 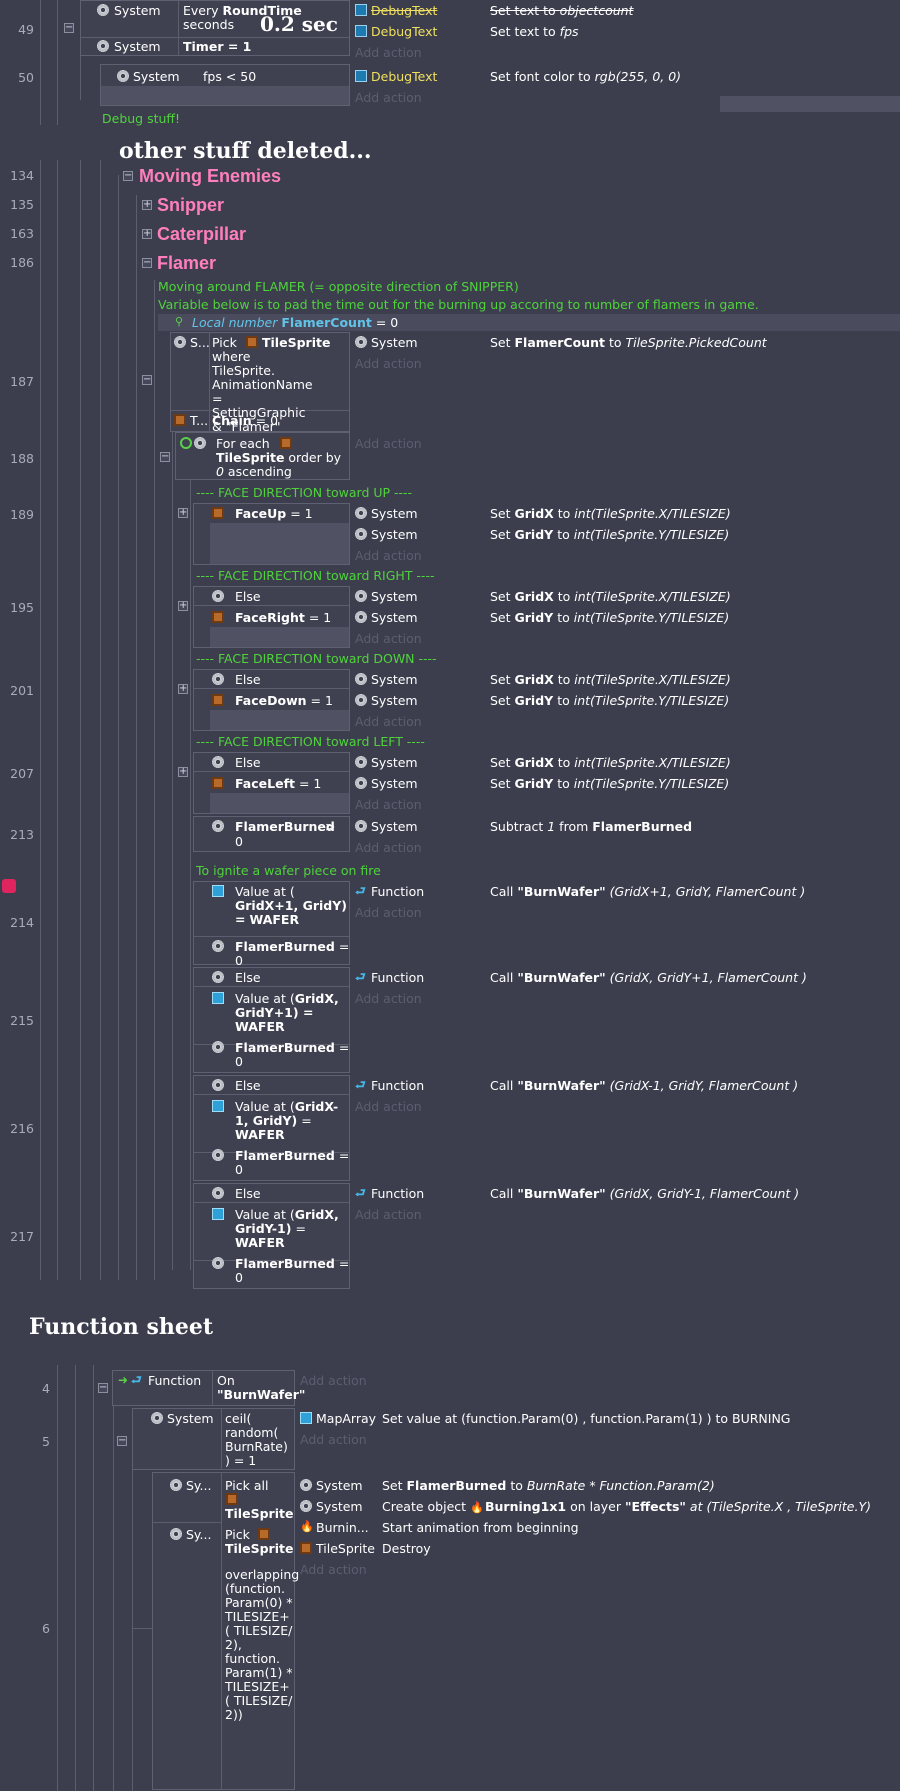 What do you see at coordinates (226, 1381) in the screenshot?
I see `condition-text: On` at bounding box center [226, 1381].